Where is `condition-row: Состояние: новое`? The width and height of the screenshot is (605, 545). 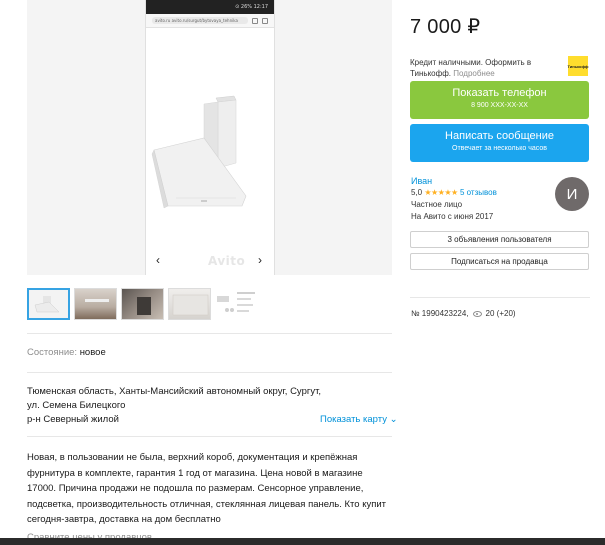 condition-row: Состояние: новое is located at coordinates (66, 352).